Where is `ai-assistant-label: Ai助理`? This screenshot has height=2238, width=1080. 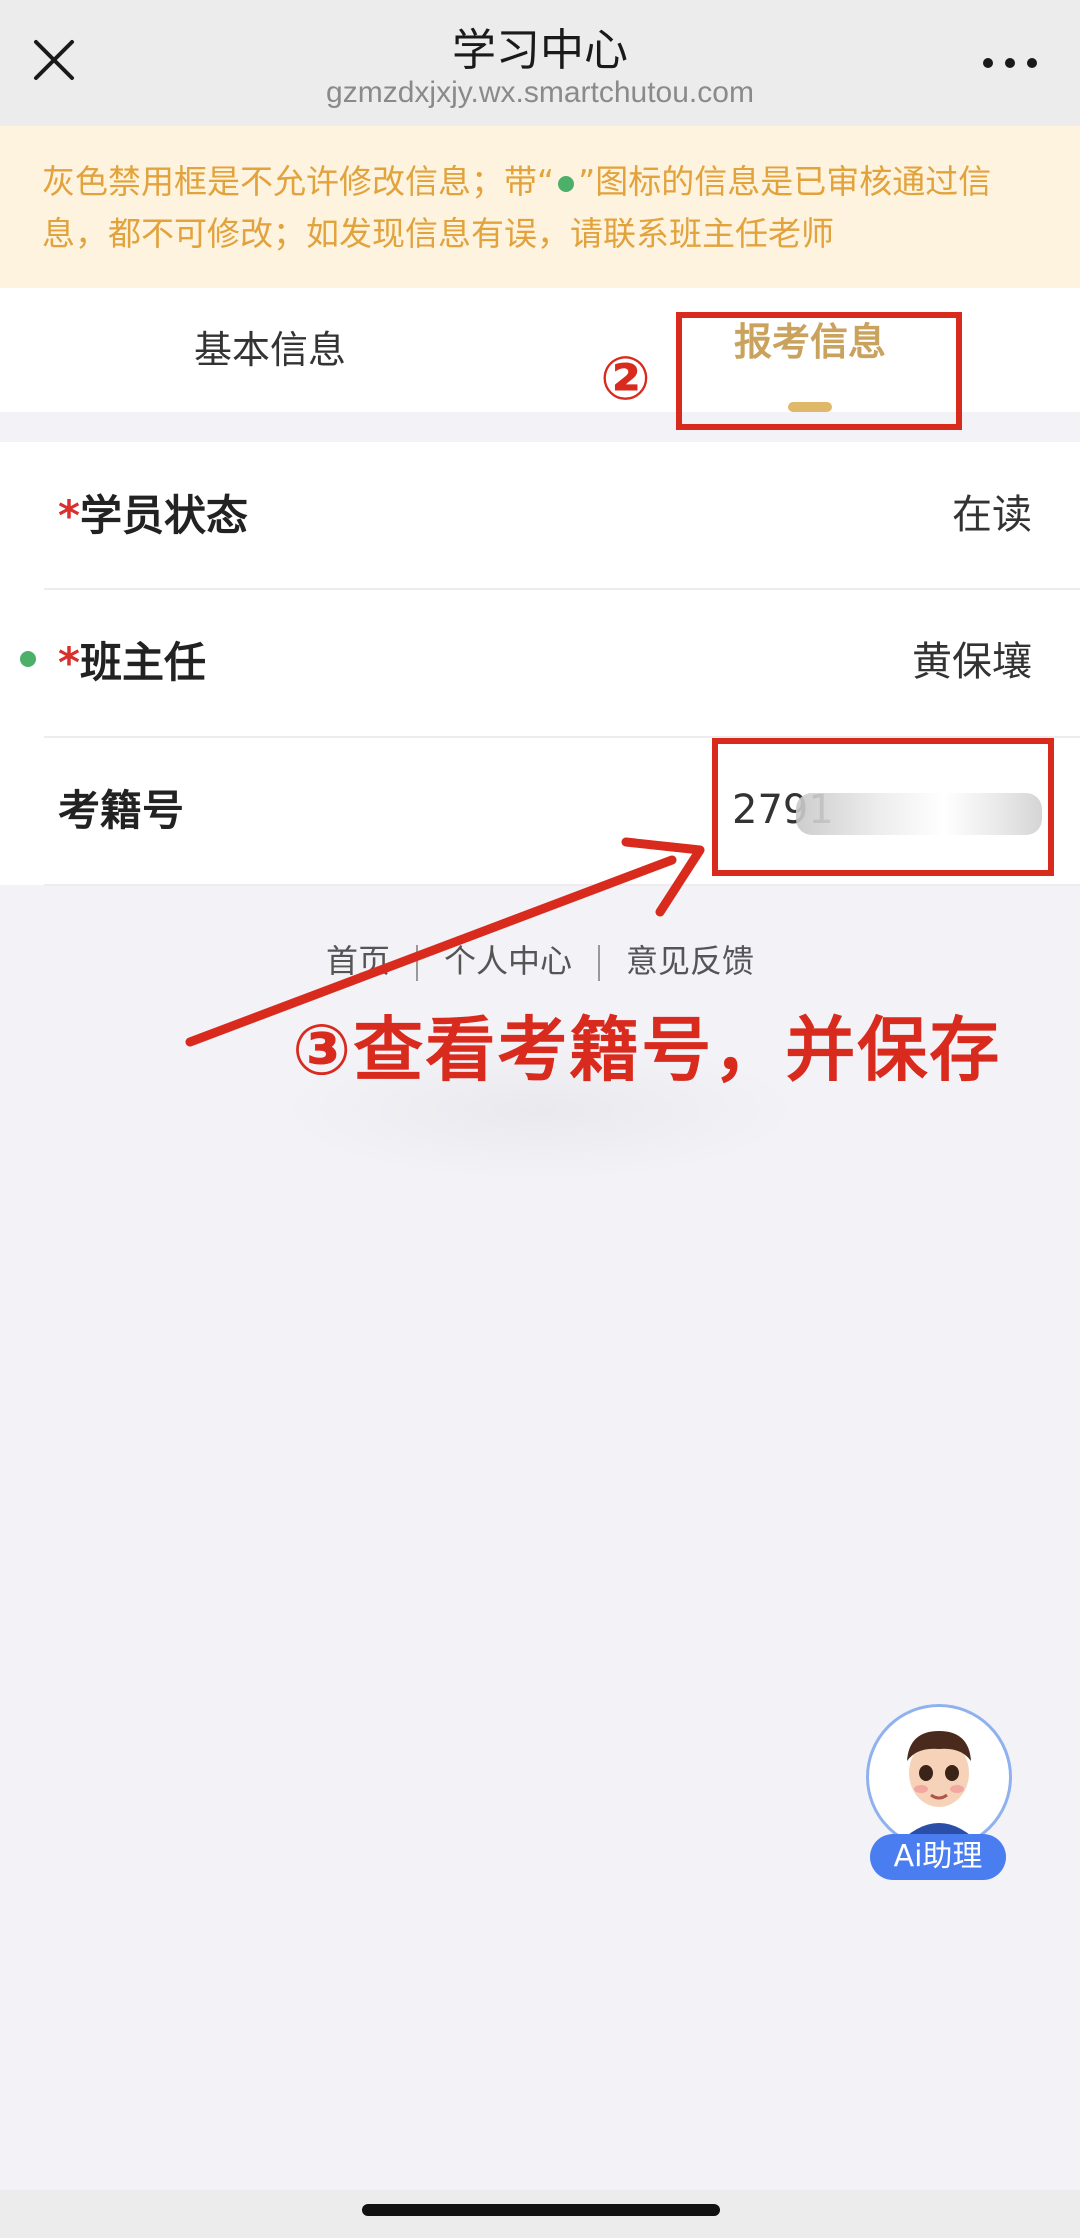
ai-assistant-label: Ai助理 is located at coordinates (938, 1857).